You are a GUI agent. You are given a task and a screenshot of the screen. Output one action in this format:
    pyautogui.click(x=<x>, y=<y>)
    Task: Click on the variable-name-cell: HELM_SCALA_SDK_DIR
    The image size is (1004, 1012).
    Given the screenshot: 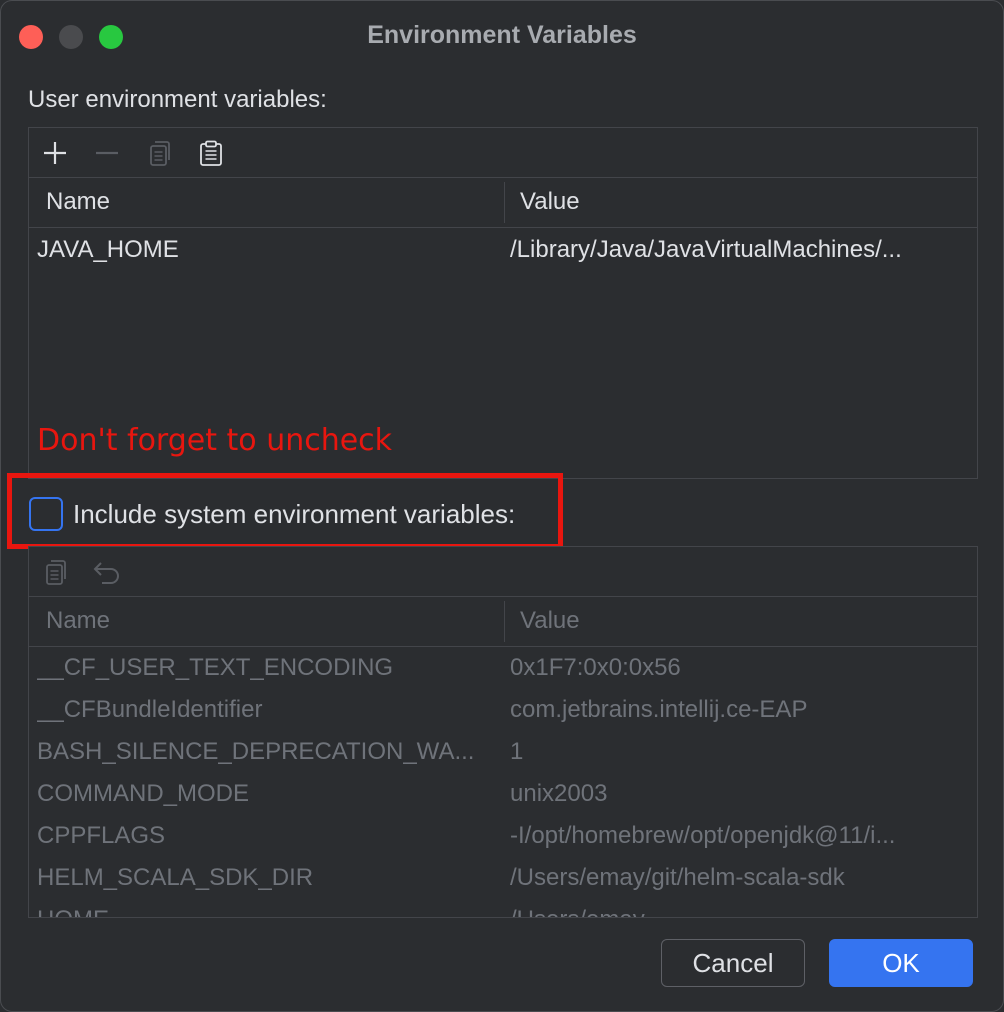 What is the action you would take?
    pyautogui.click(x=175, y=877)
    